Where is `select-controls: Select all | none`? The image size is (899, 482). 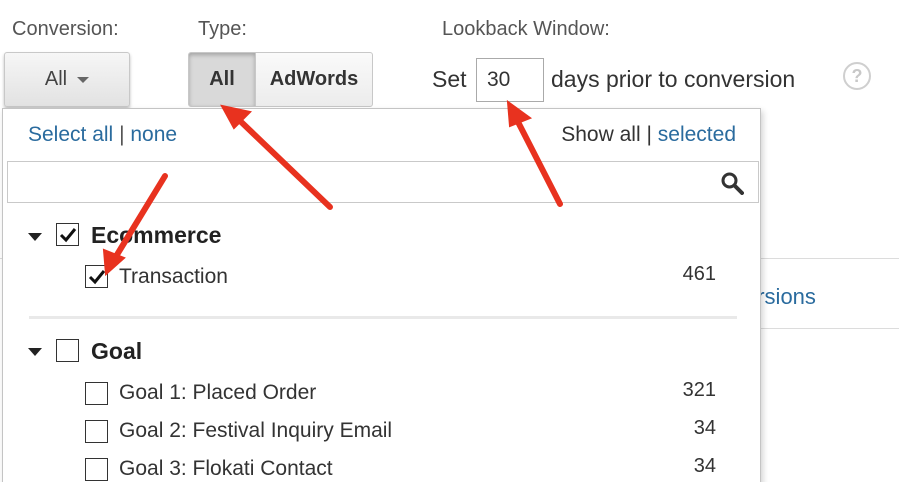 select-controls: Select all | none is located at coordinates (102, 135).